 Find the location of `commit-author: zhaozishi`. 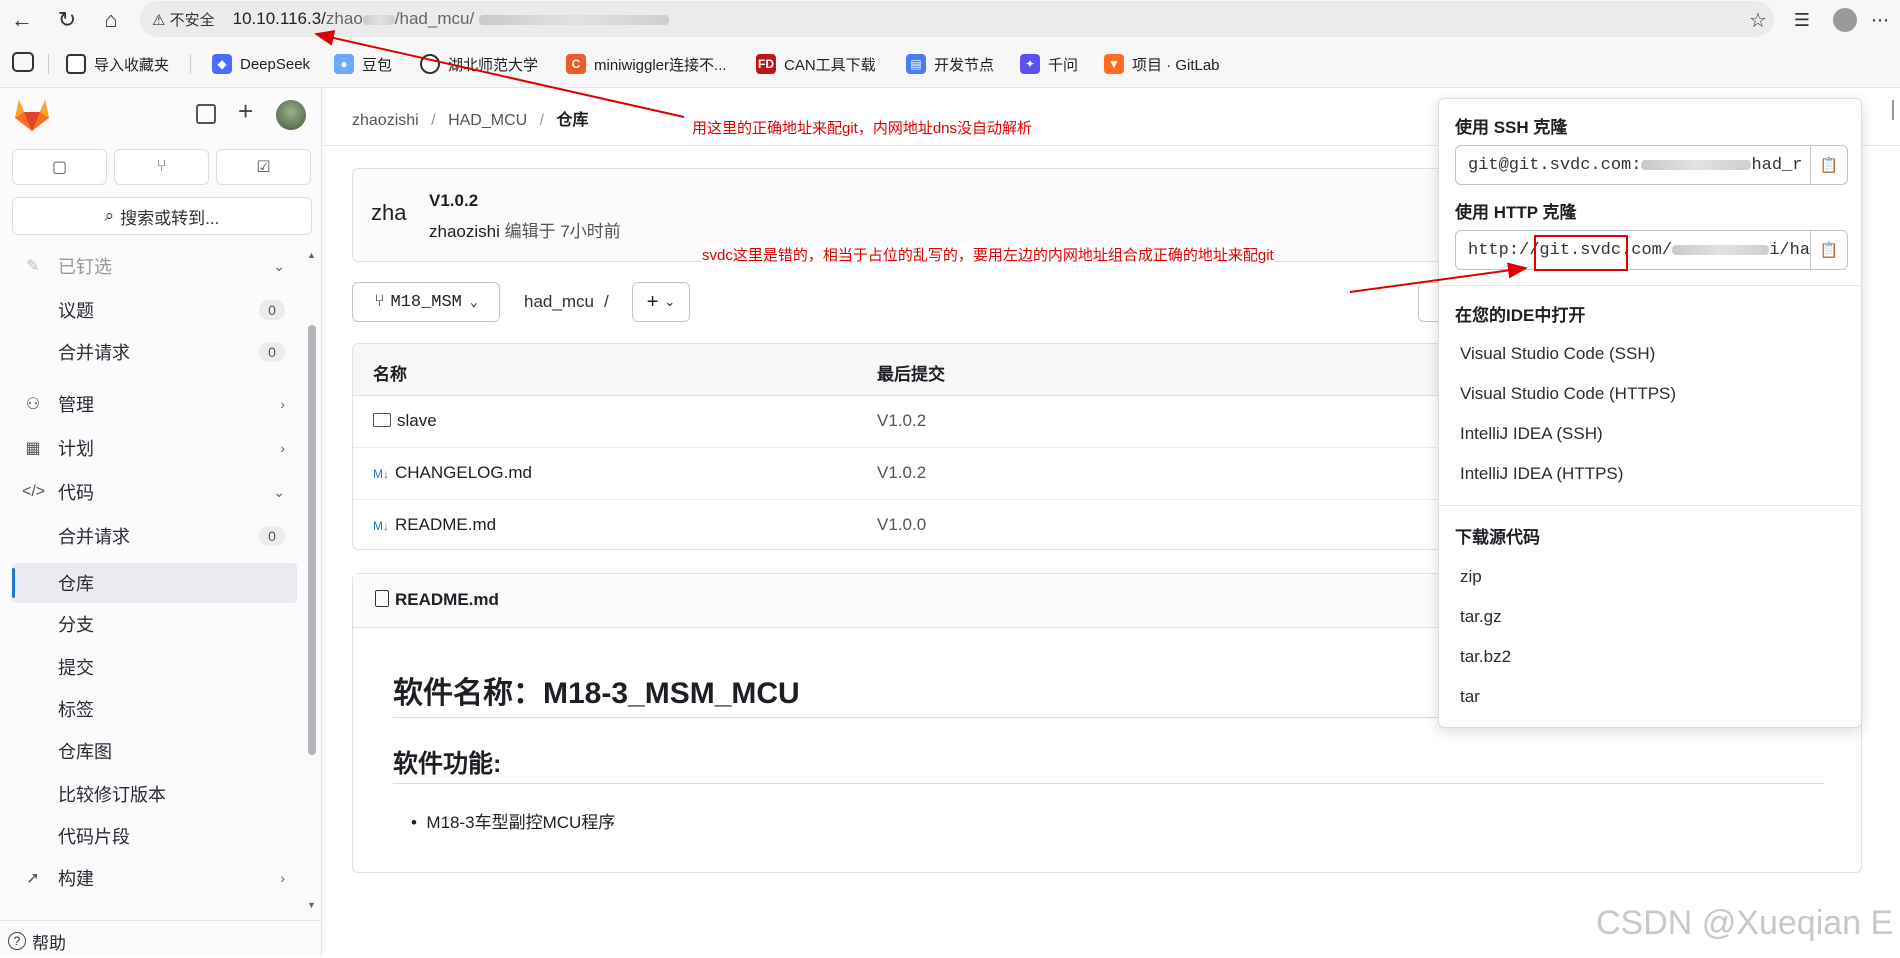

commit-author: zhaozishi is located at coordinates (464, 231).